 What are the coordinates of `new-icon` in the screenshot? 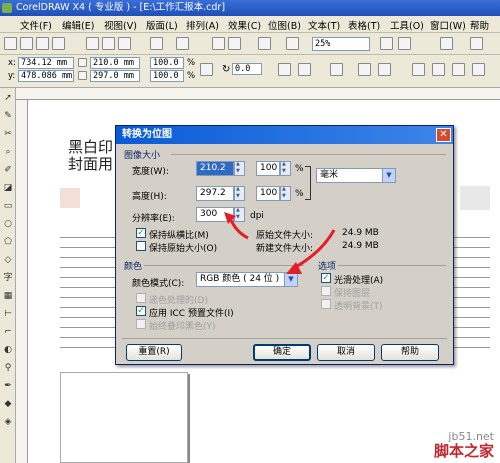 It's located at (10, 43).